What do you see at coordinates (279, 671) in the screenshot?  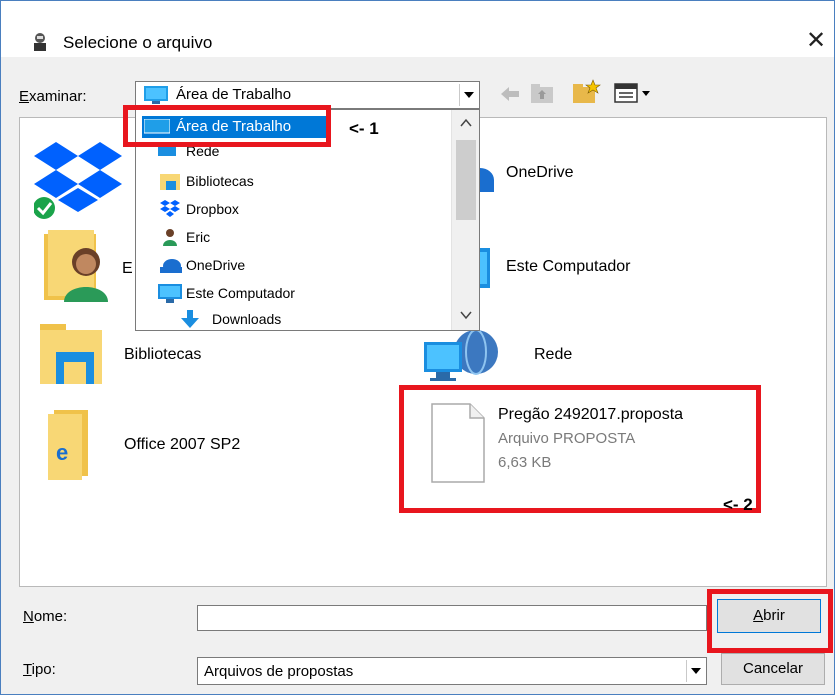 I see `file-type-value: Arquivos de propostas` at bounding box center [279, 671].